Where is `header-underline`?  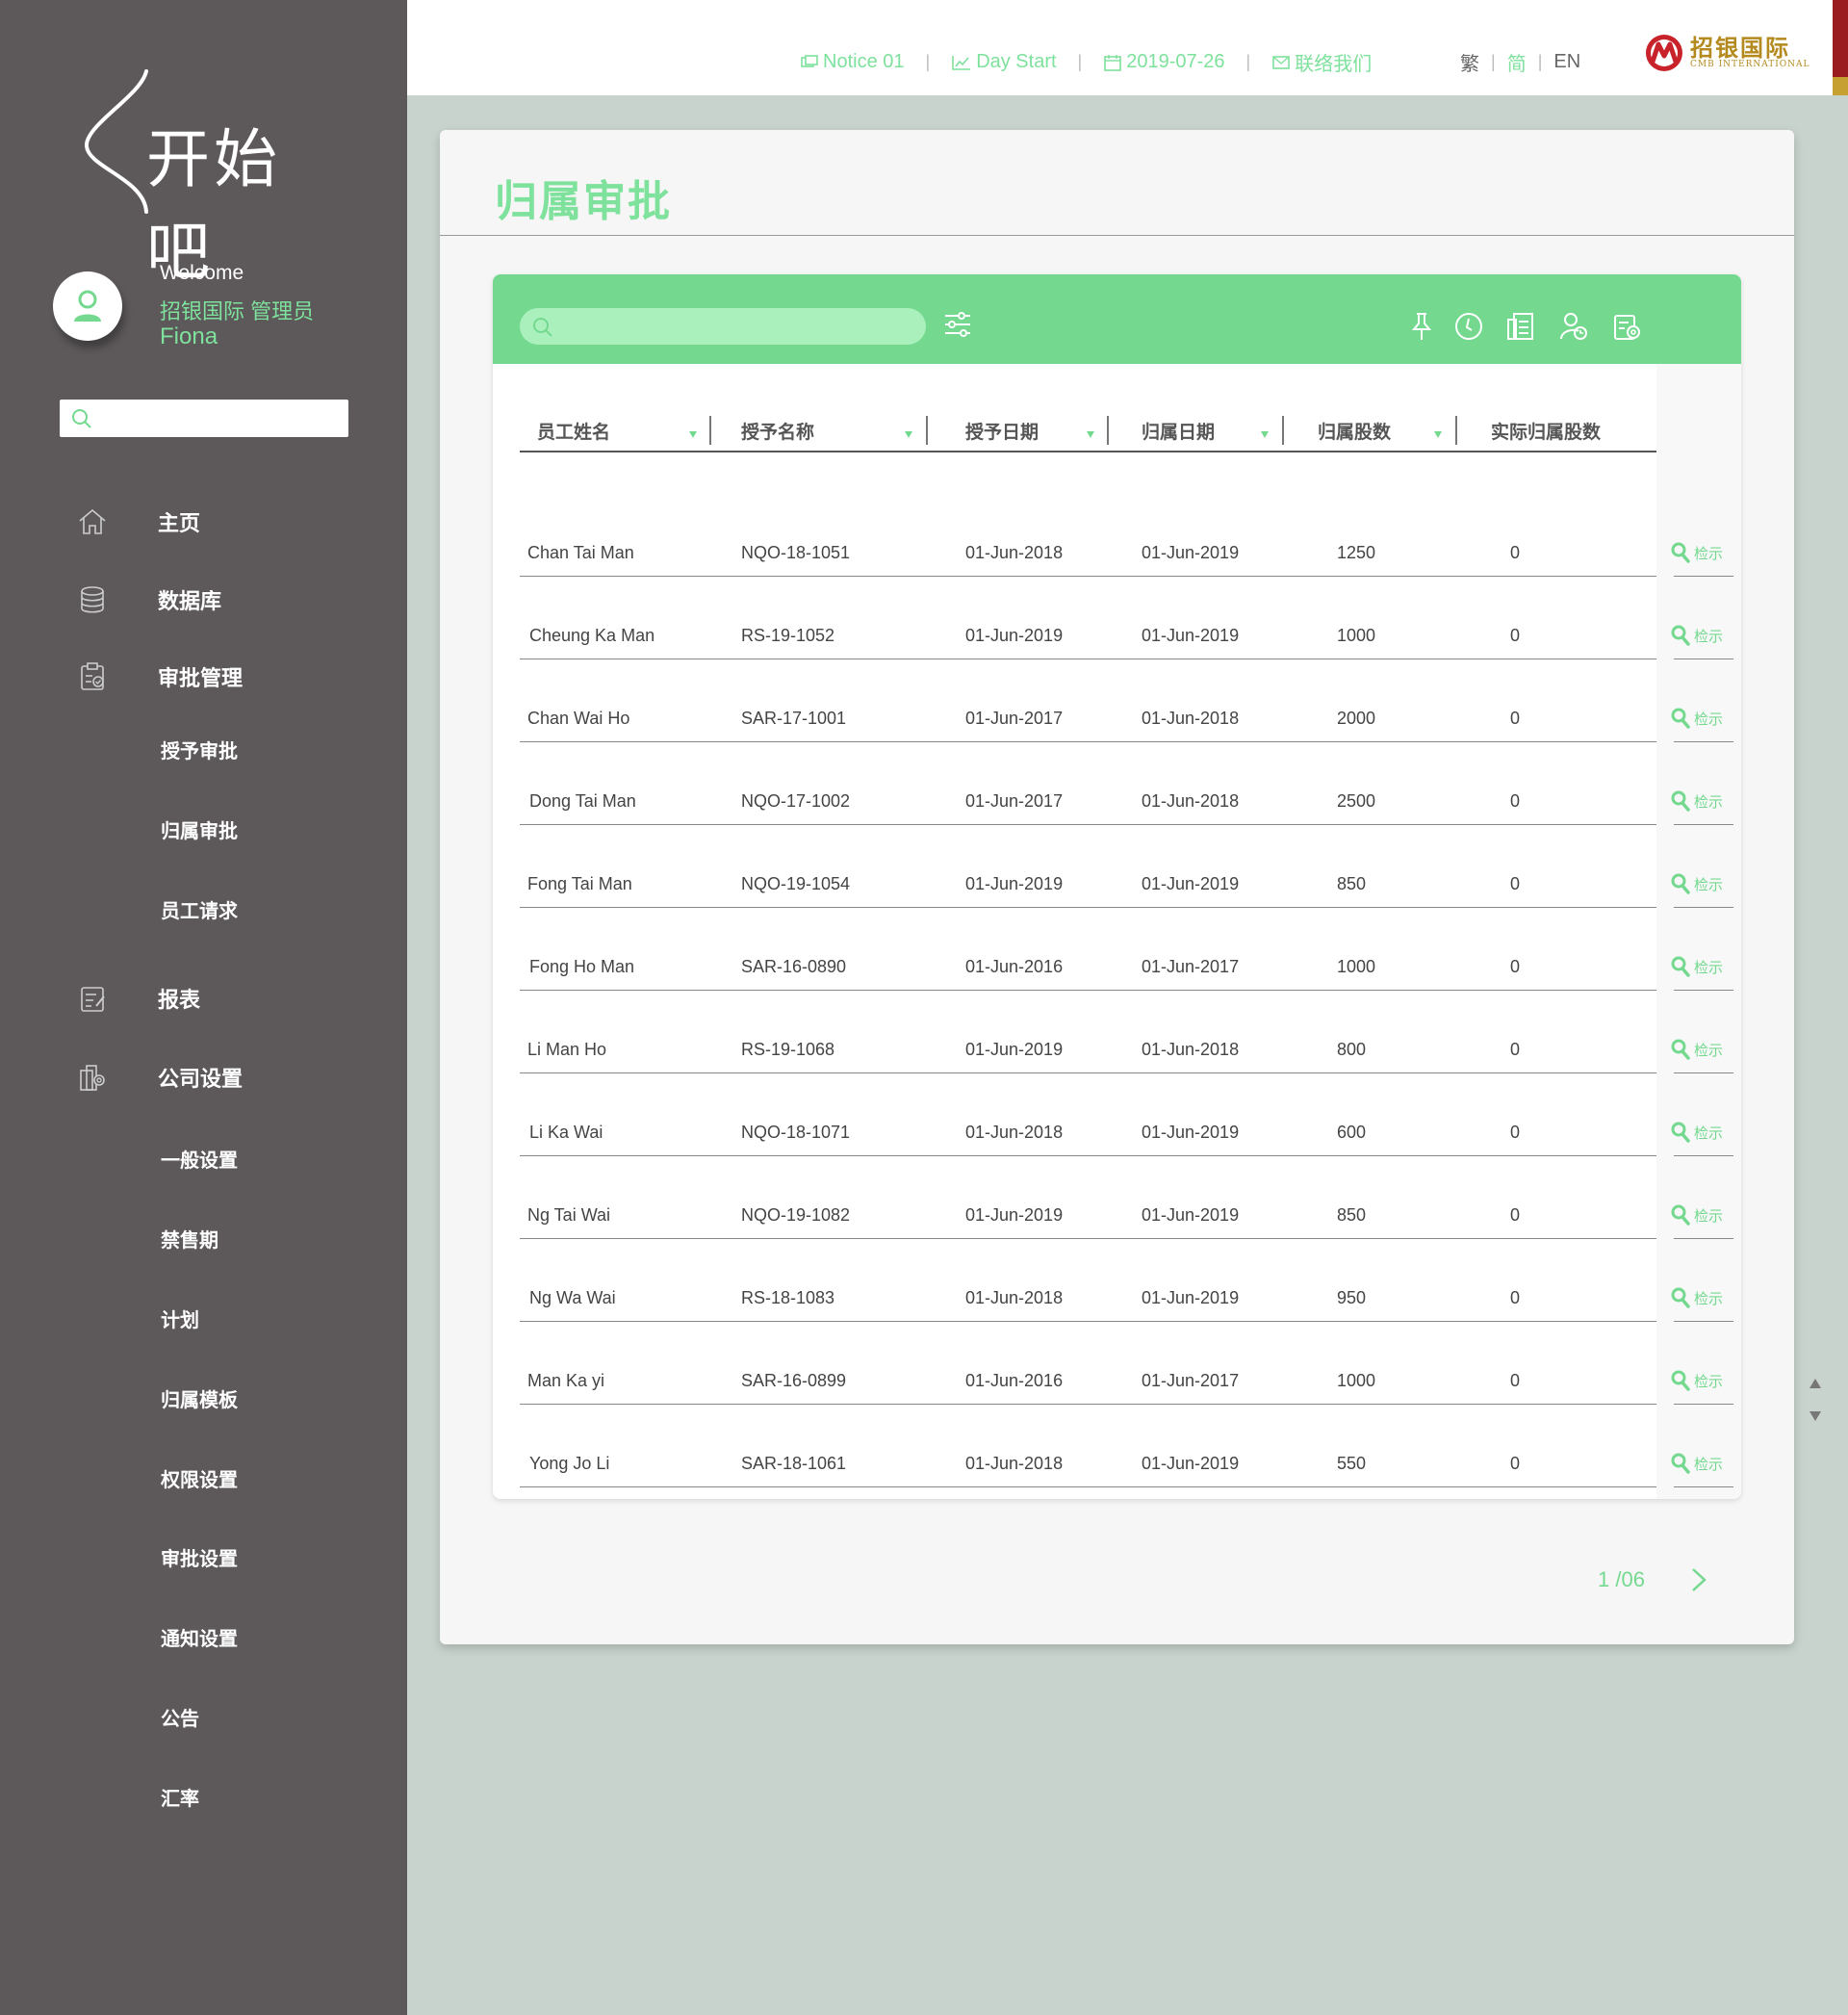 header-underline is located at coordinates (1088, 452).